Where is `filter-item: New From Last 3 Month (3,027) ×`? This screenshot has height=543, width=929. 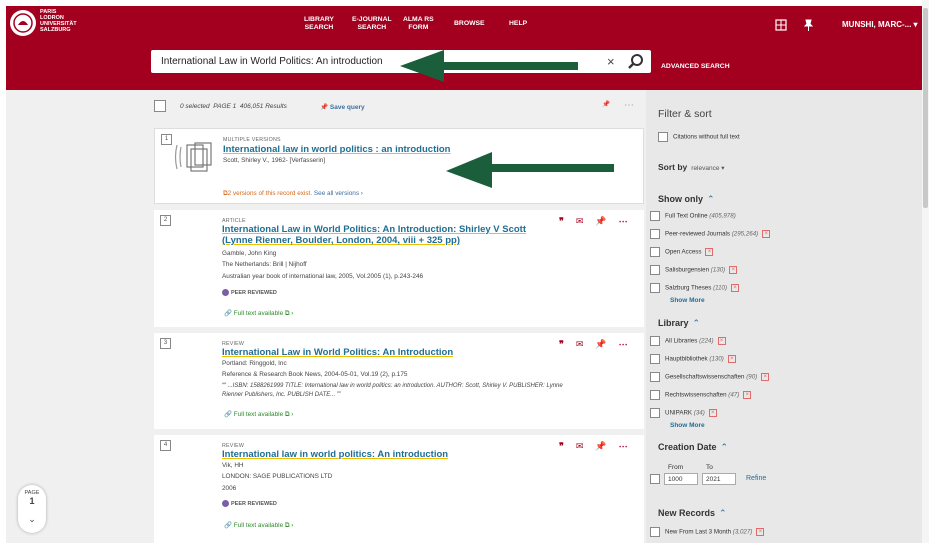
filter-item: New From Last 3 Month (3,027) × is located at coordinates (707, 532).